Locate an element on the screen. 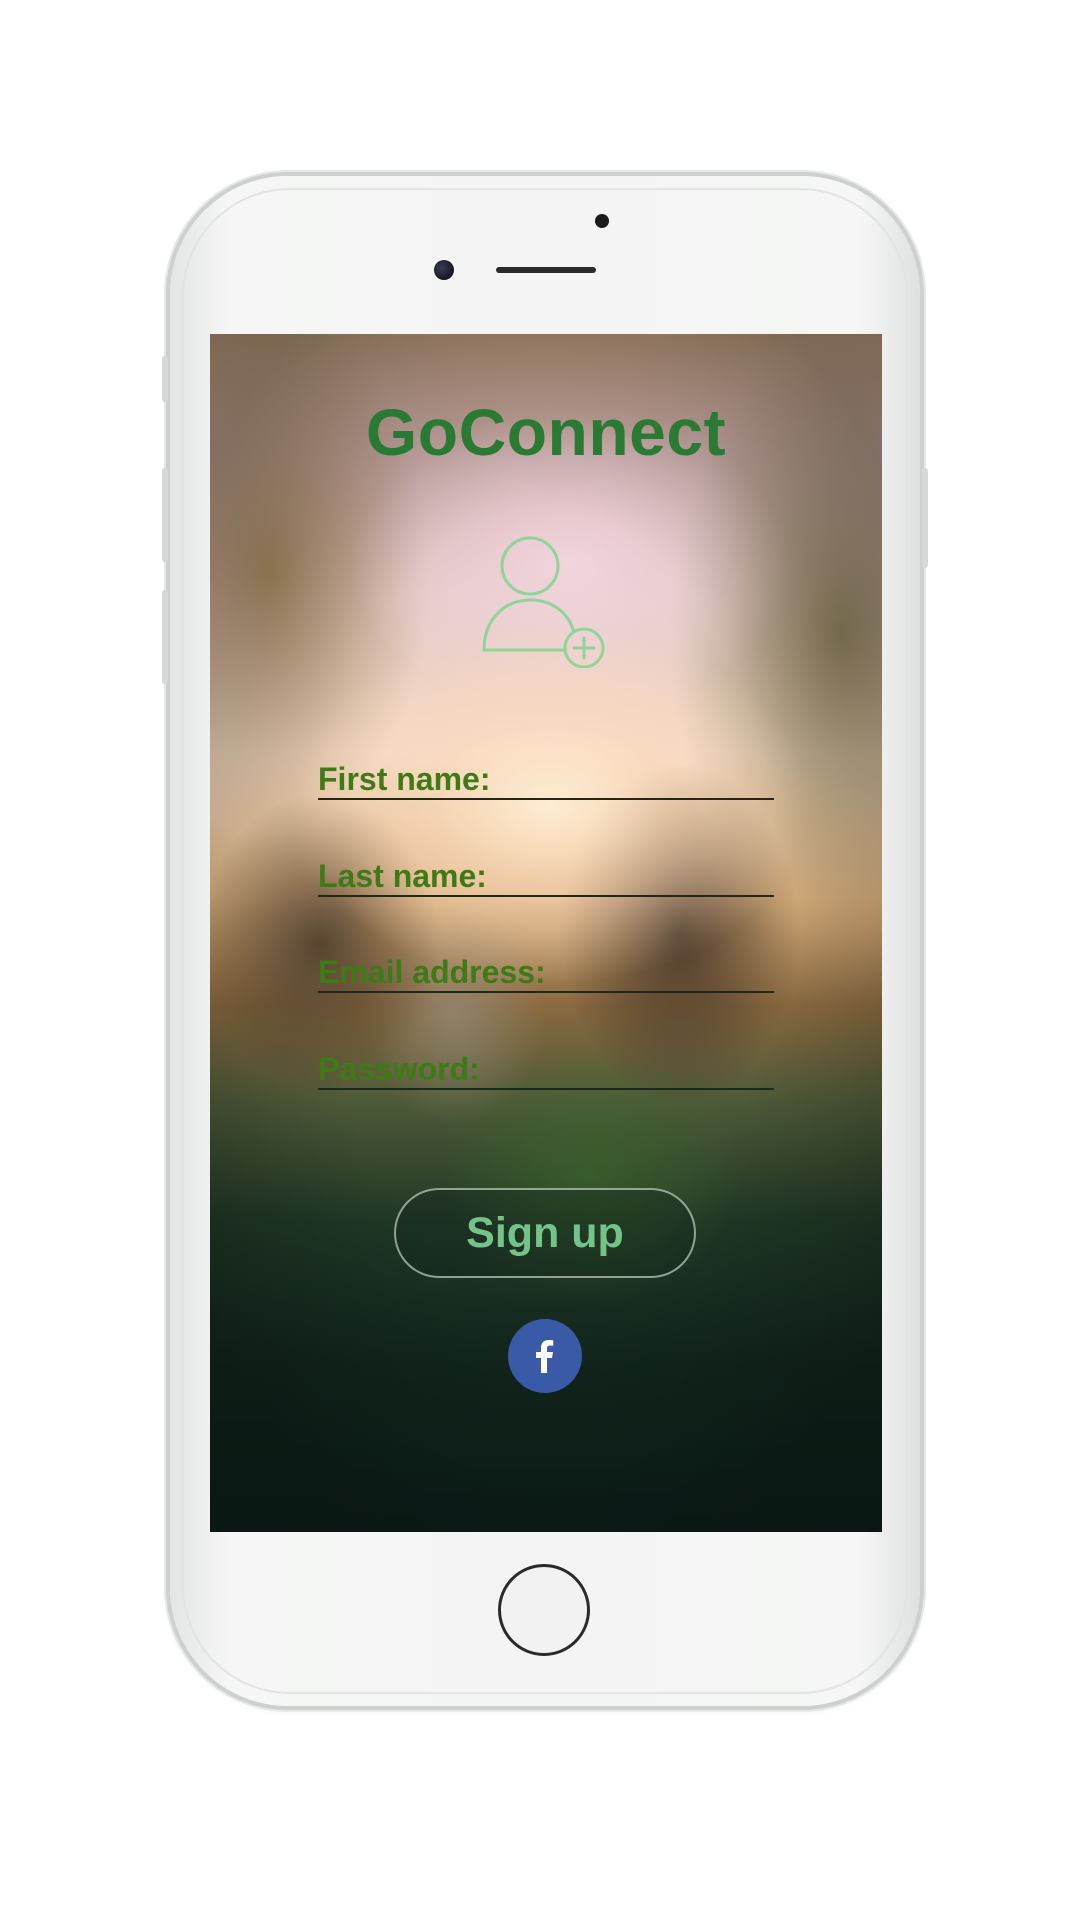 This screenshot has height=1920, width=1080. first-name-field: First name: is located at coordinates (546, 777).